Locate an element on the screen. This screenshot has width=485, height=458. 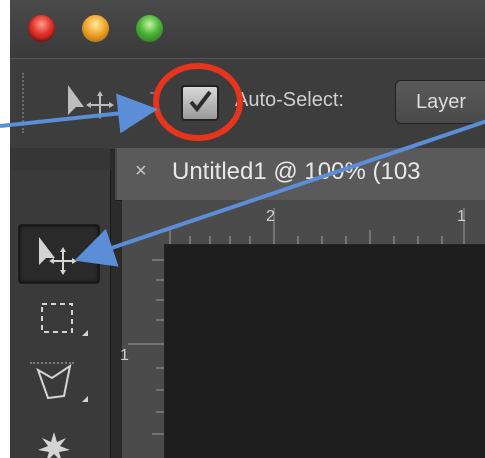
annotation-arrow is located at coordinates (79, 113).